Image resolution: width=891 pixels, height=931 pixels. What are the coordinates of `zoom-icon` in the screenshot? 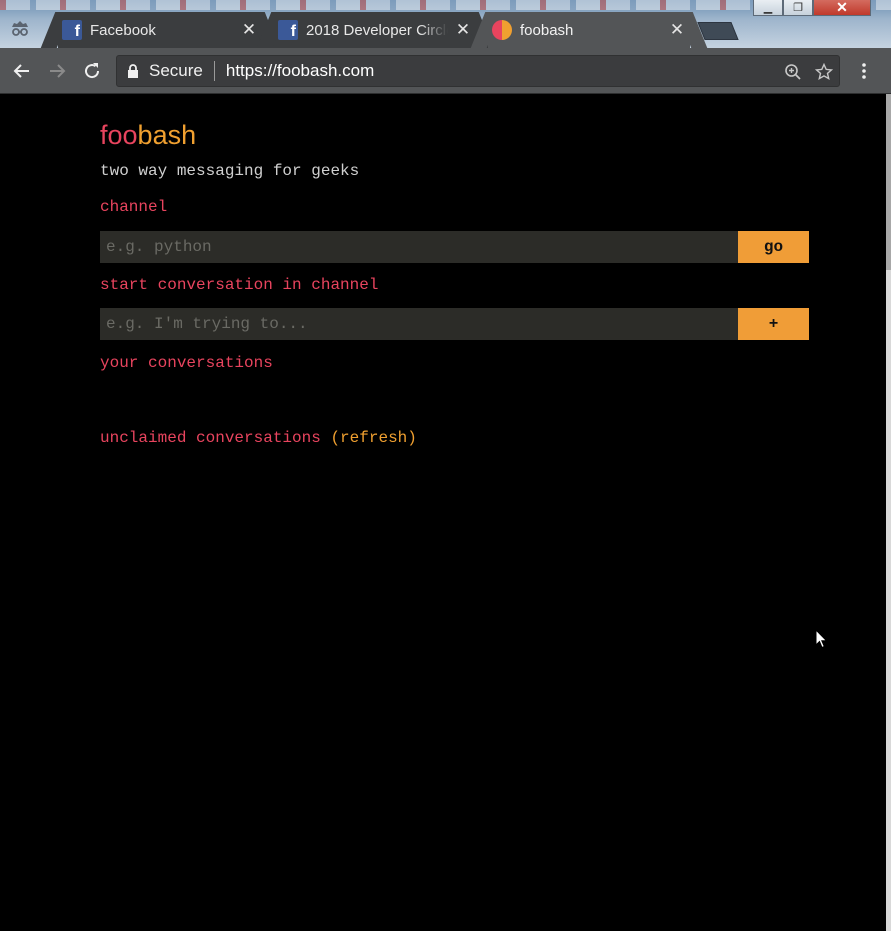 It's located at (793, 72).